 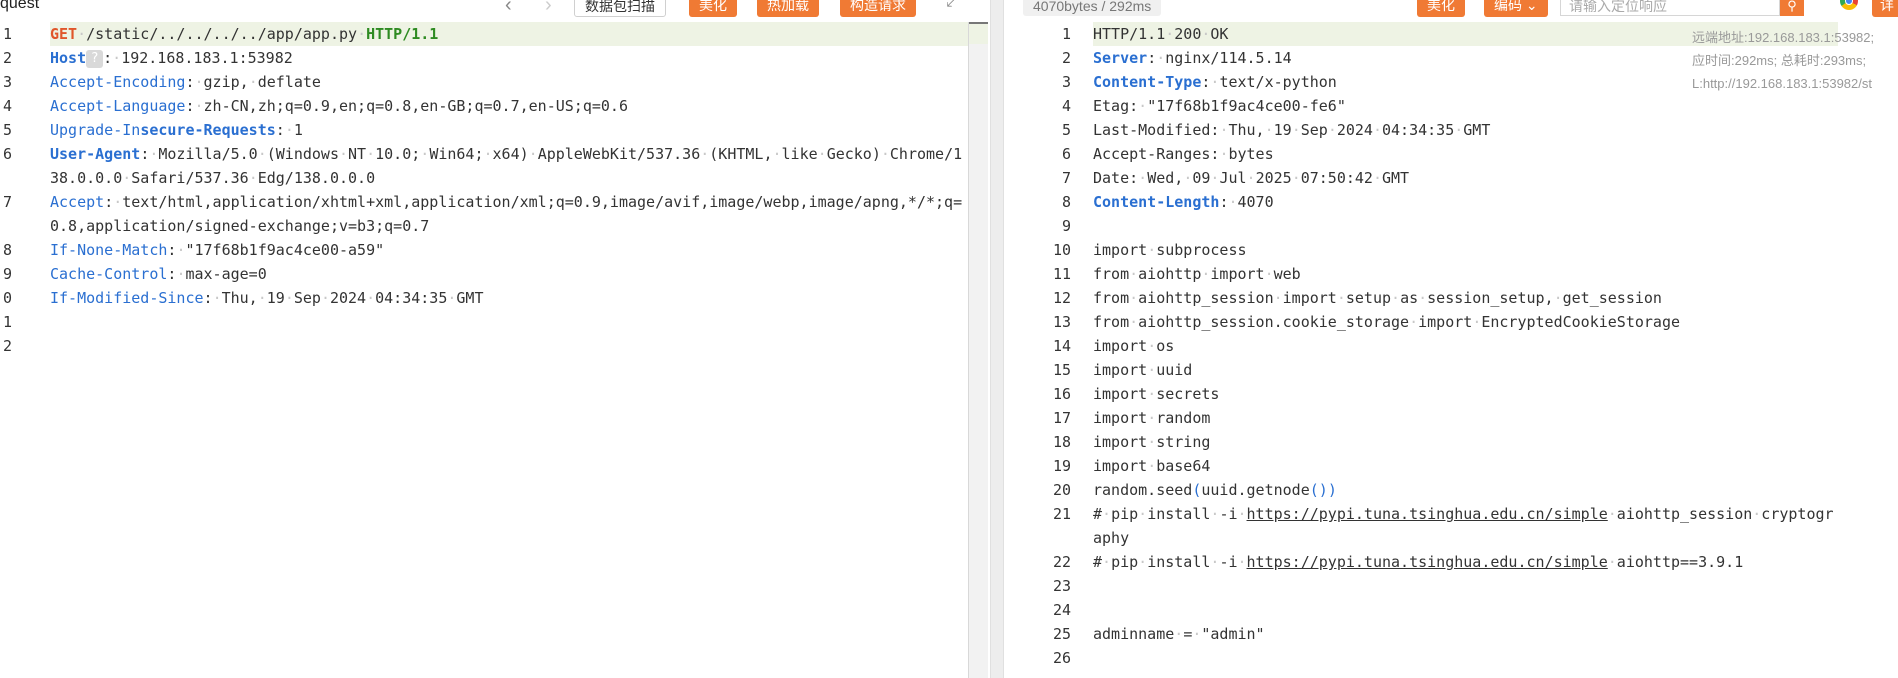 I want to click on line-content: import·string, so click(x=1465, y=442).